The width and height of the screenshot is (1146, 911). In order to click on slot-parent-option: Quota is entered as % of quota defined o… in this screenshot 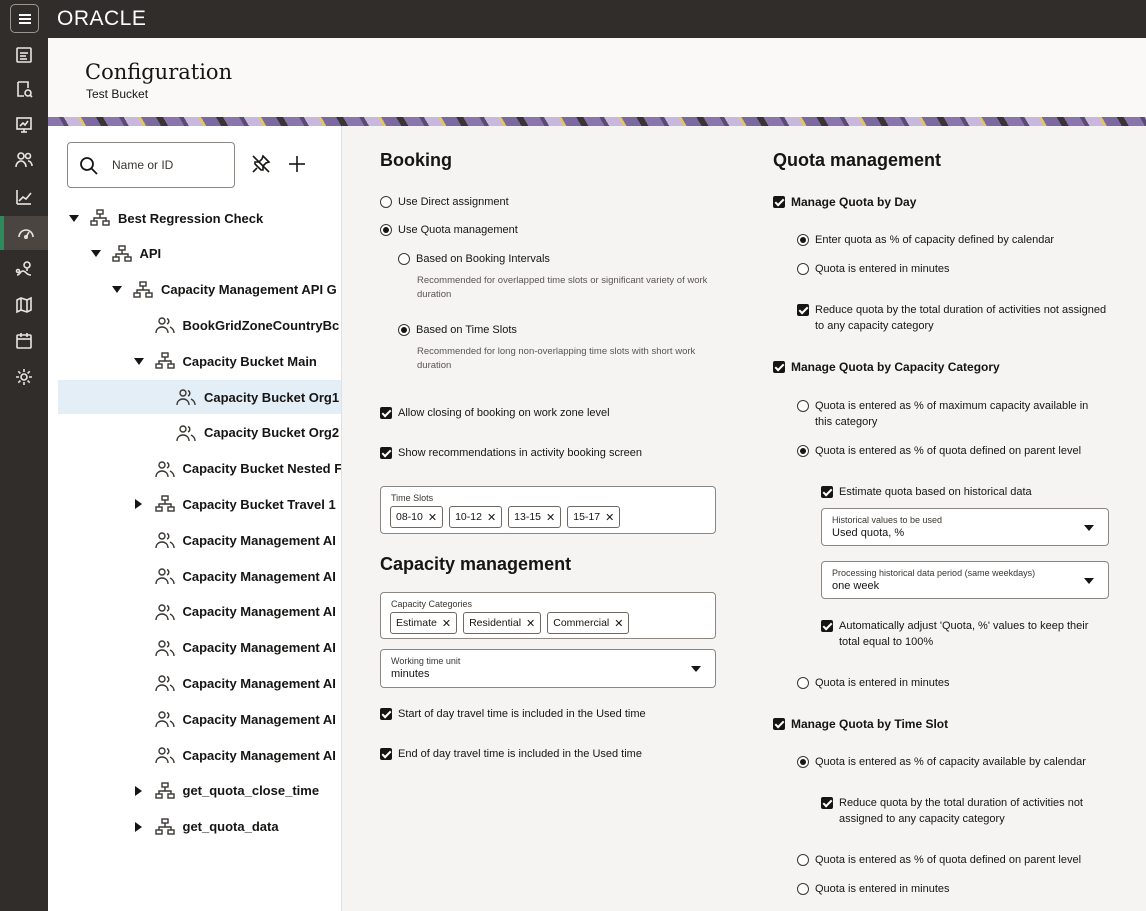, I will do `click(939, 860)`.